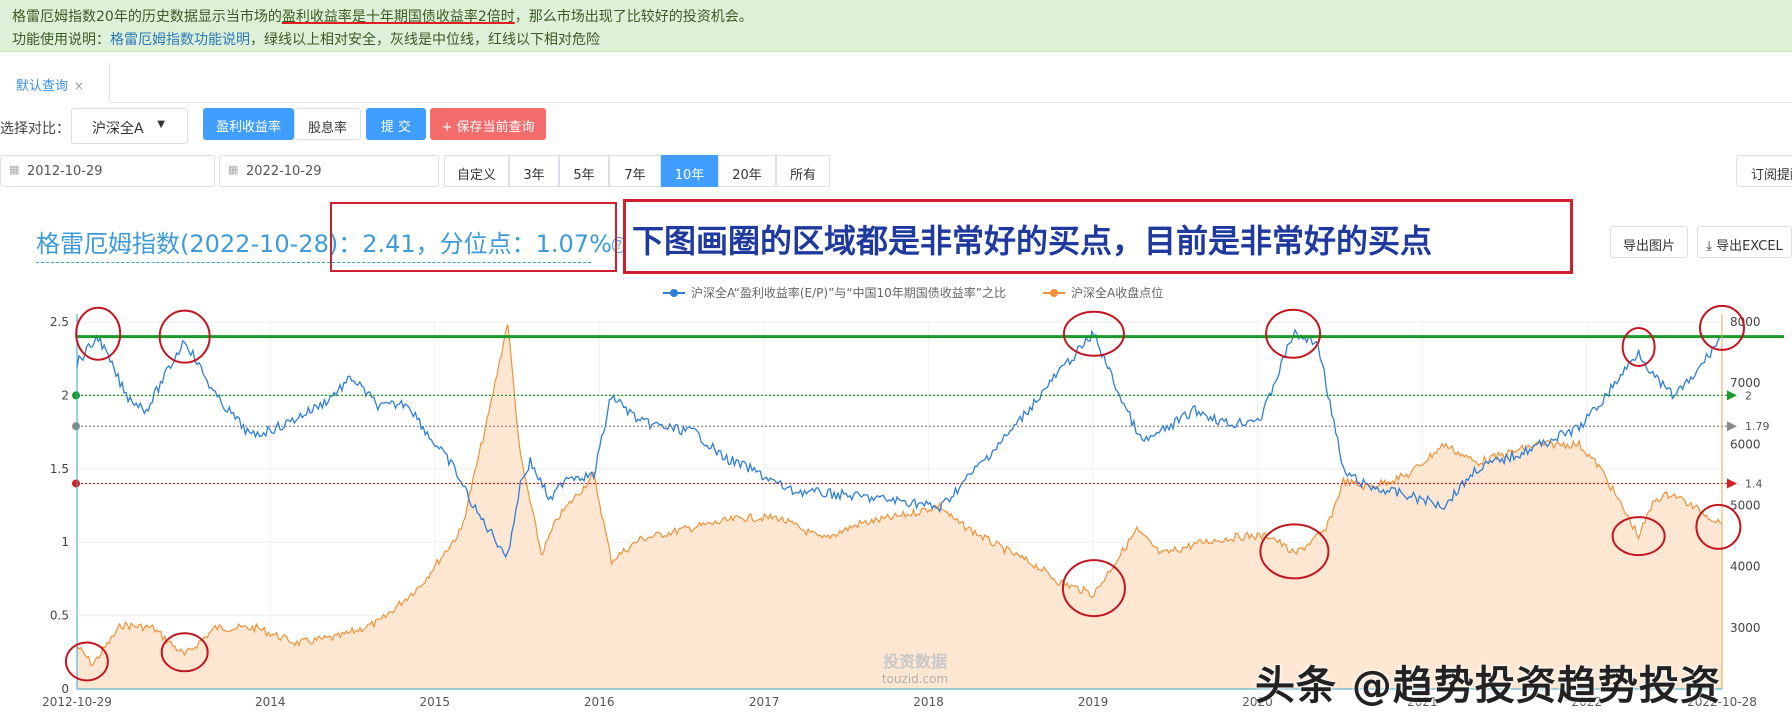 The height and width of the screenshot is (727, 1792). Describe the element at coordinates (1745, 383) in the screenshot. I see `right-tick-label: 7000` at that location.